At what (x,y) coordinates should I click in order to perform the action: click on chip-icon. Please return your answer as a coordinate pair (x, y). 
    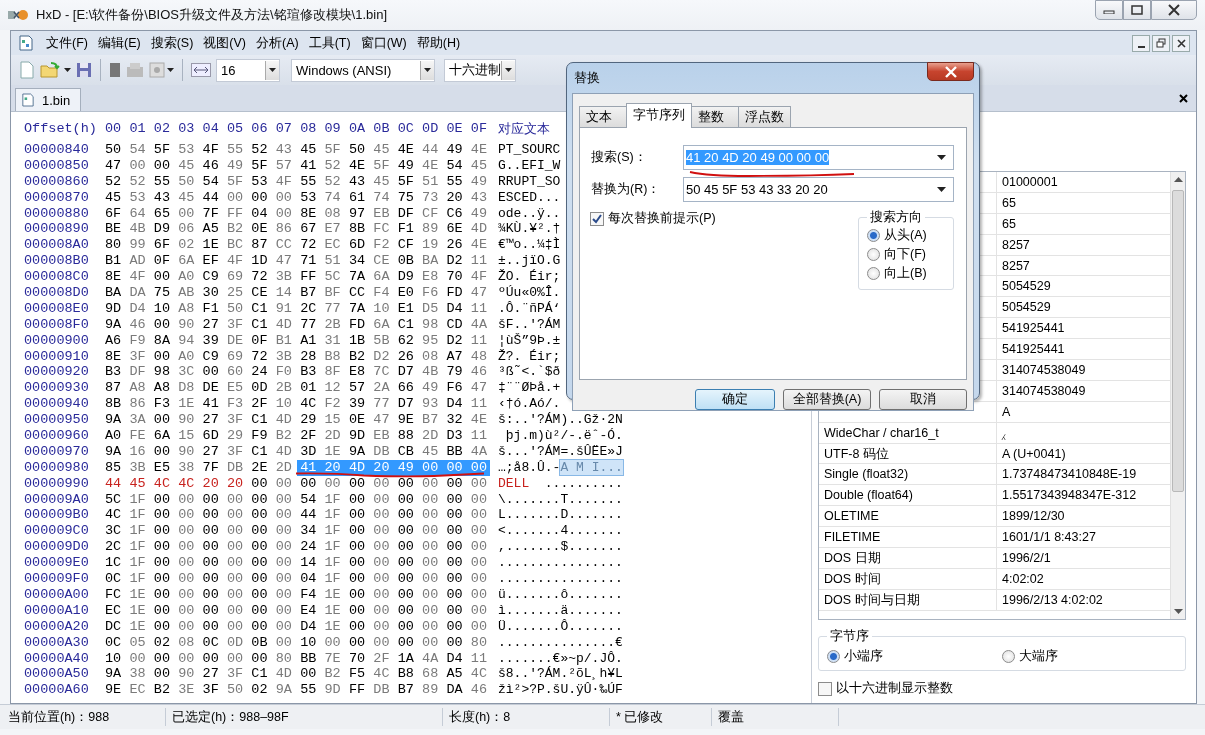
    Looking at the image, I should click on (115, 70).